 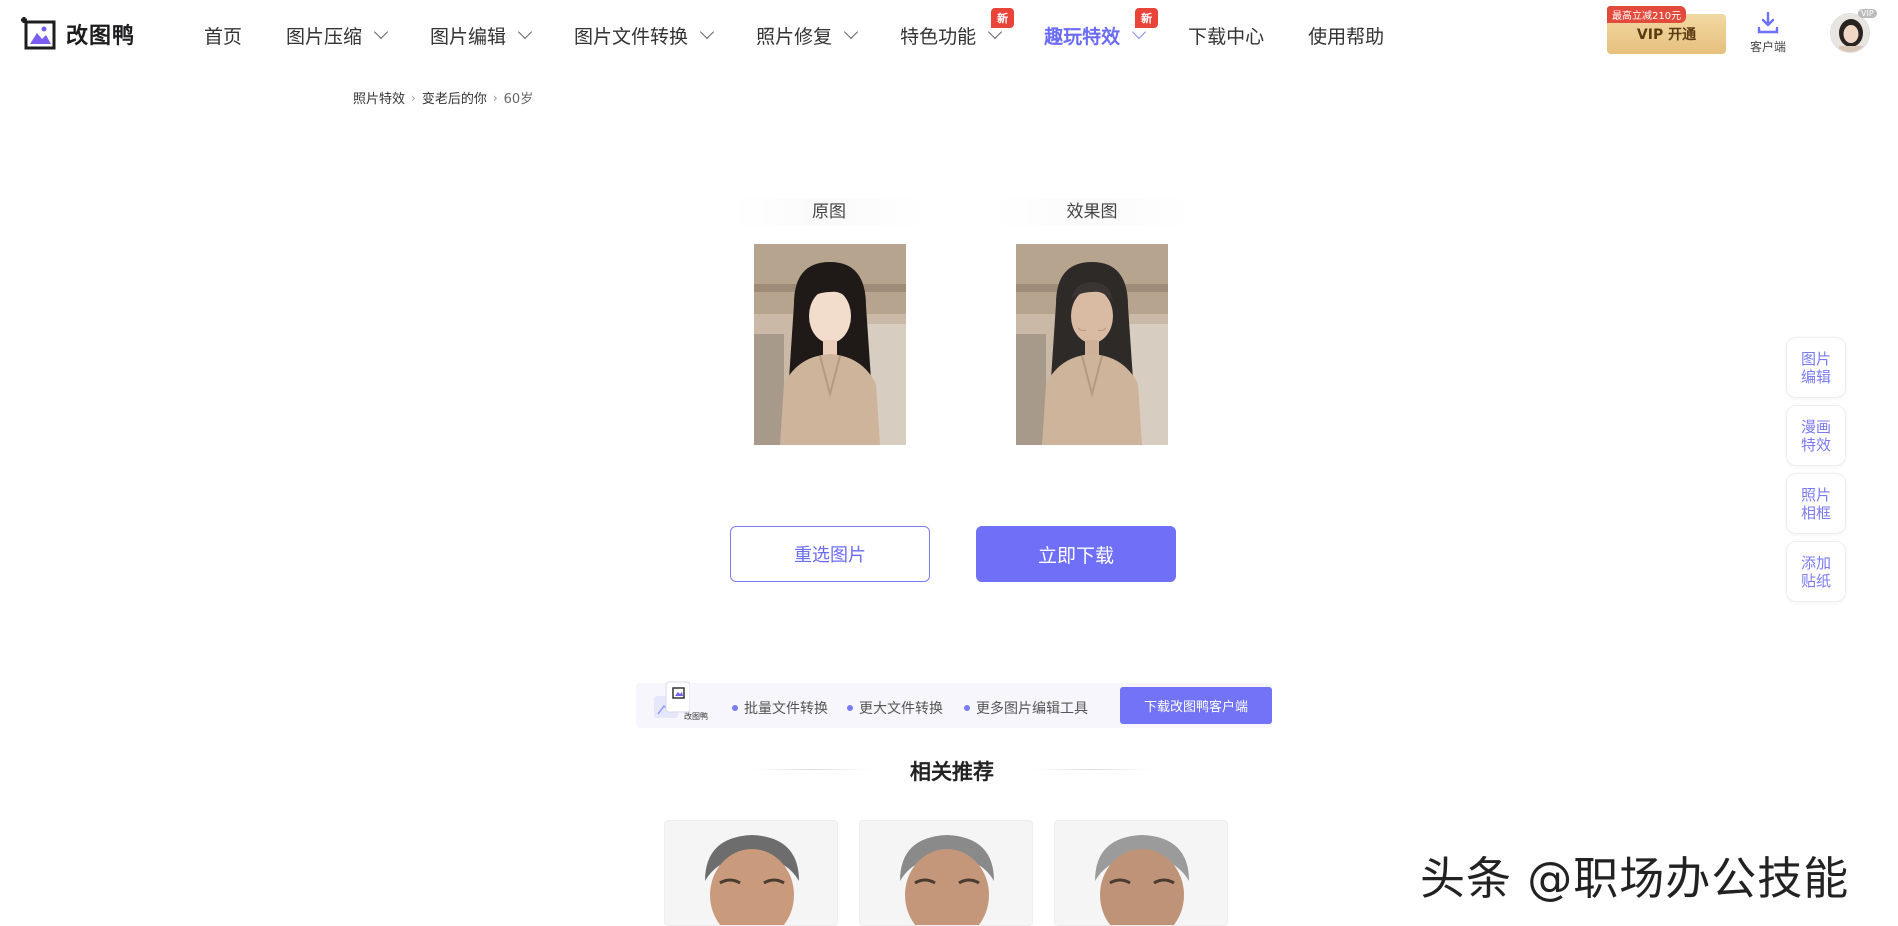 What do you see at coordinates (324, 36) in the screenshot?
I see `nav-image-compress-label: 图片压缩` at bounding box center [324, 36].